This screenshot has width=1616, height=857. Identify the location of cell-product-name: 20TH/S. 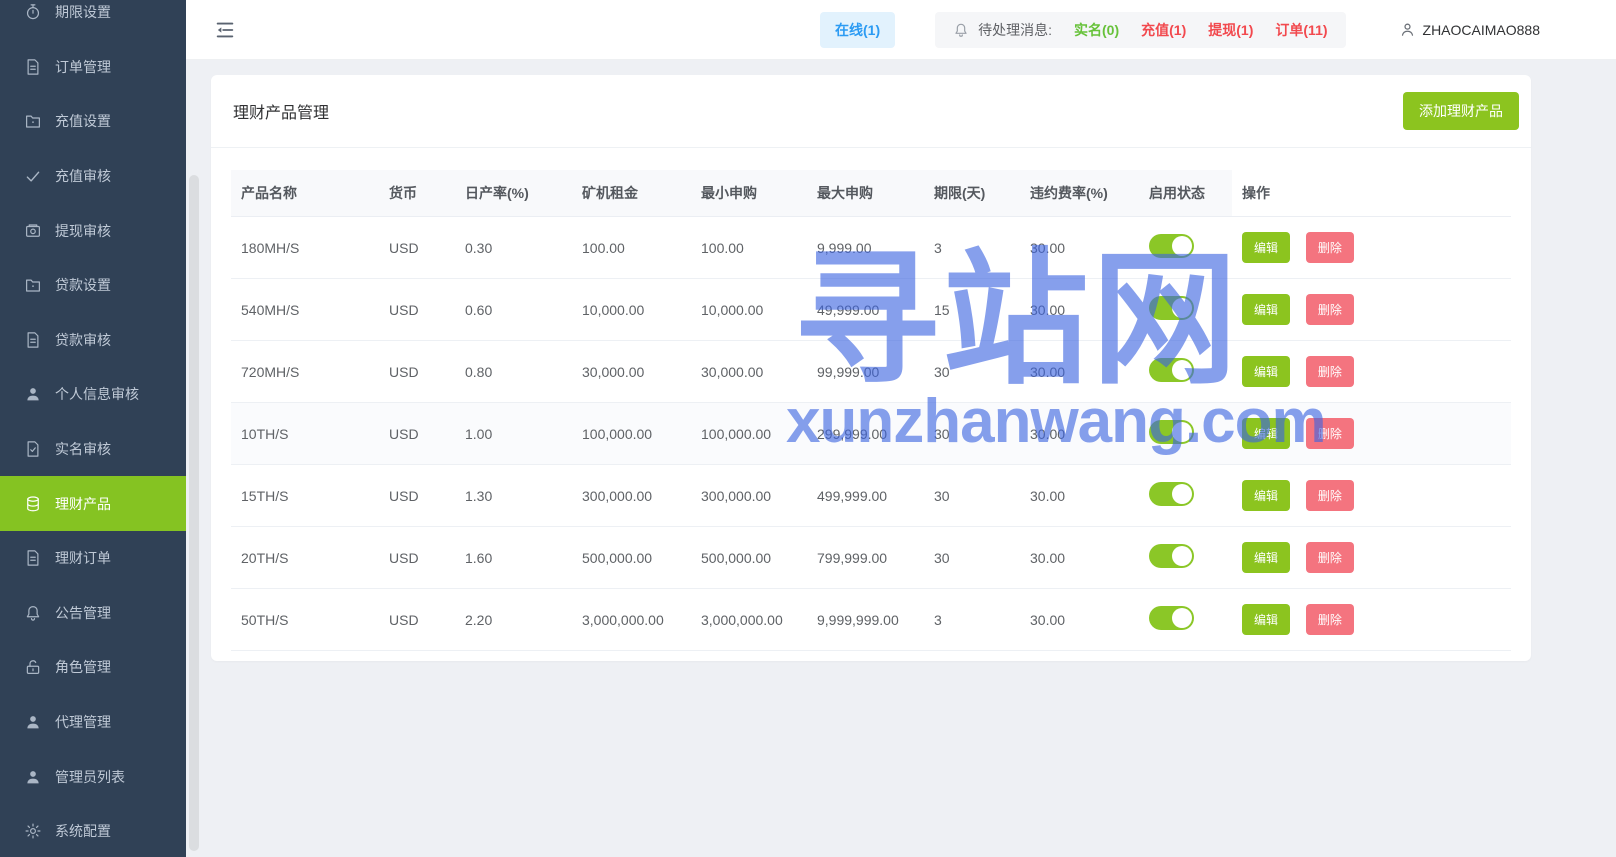
(305, 557).